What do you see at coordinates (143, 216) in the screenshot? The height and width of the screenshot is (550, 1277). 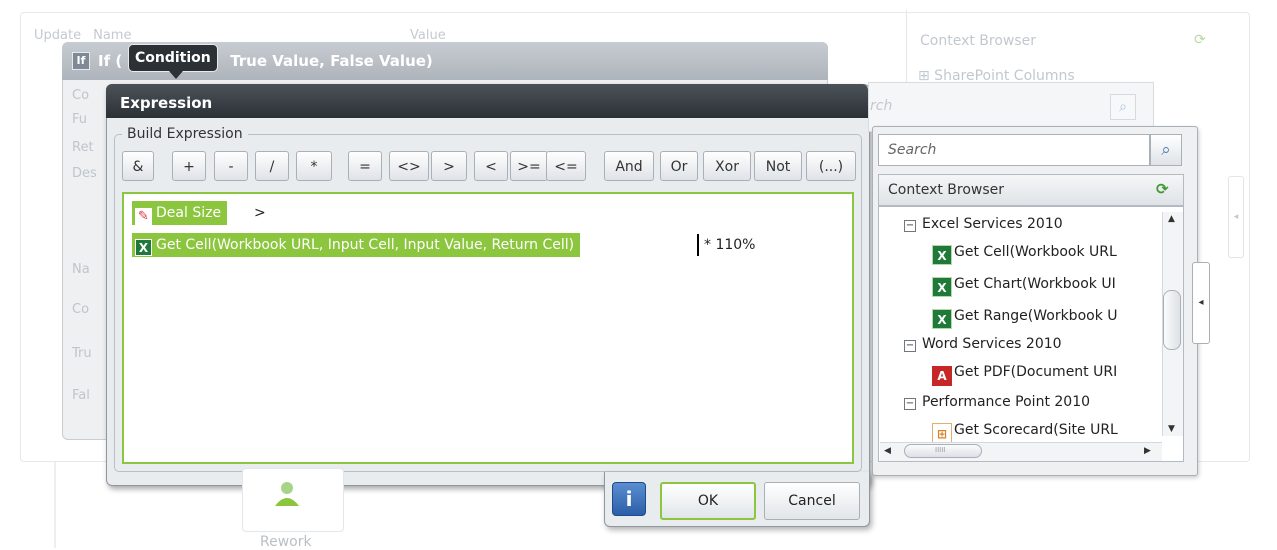 I see `column-field-icon: ✎` at bounding box center [143, 216].